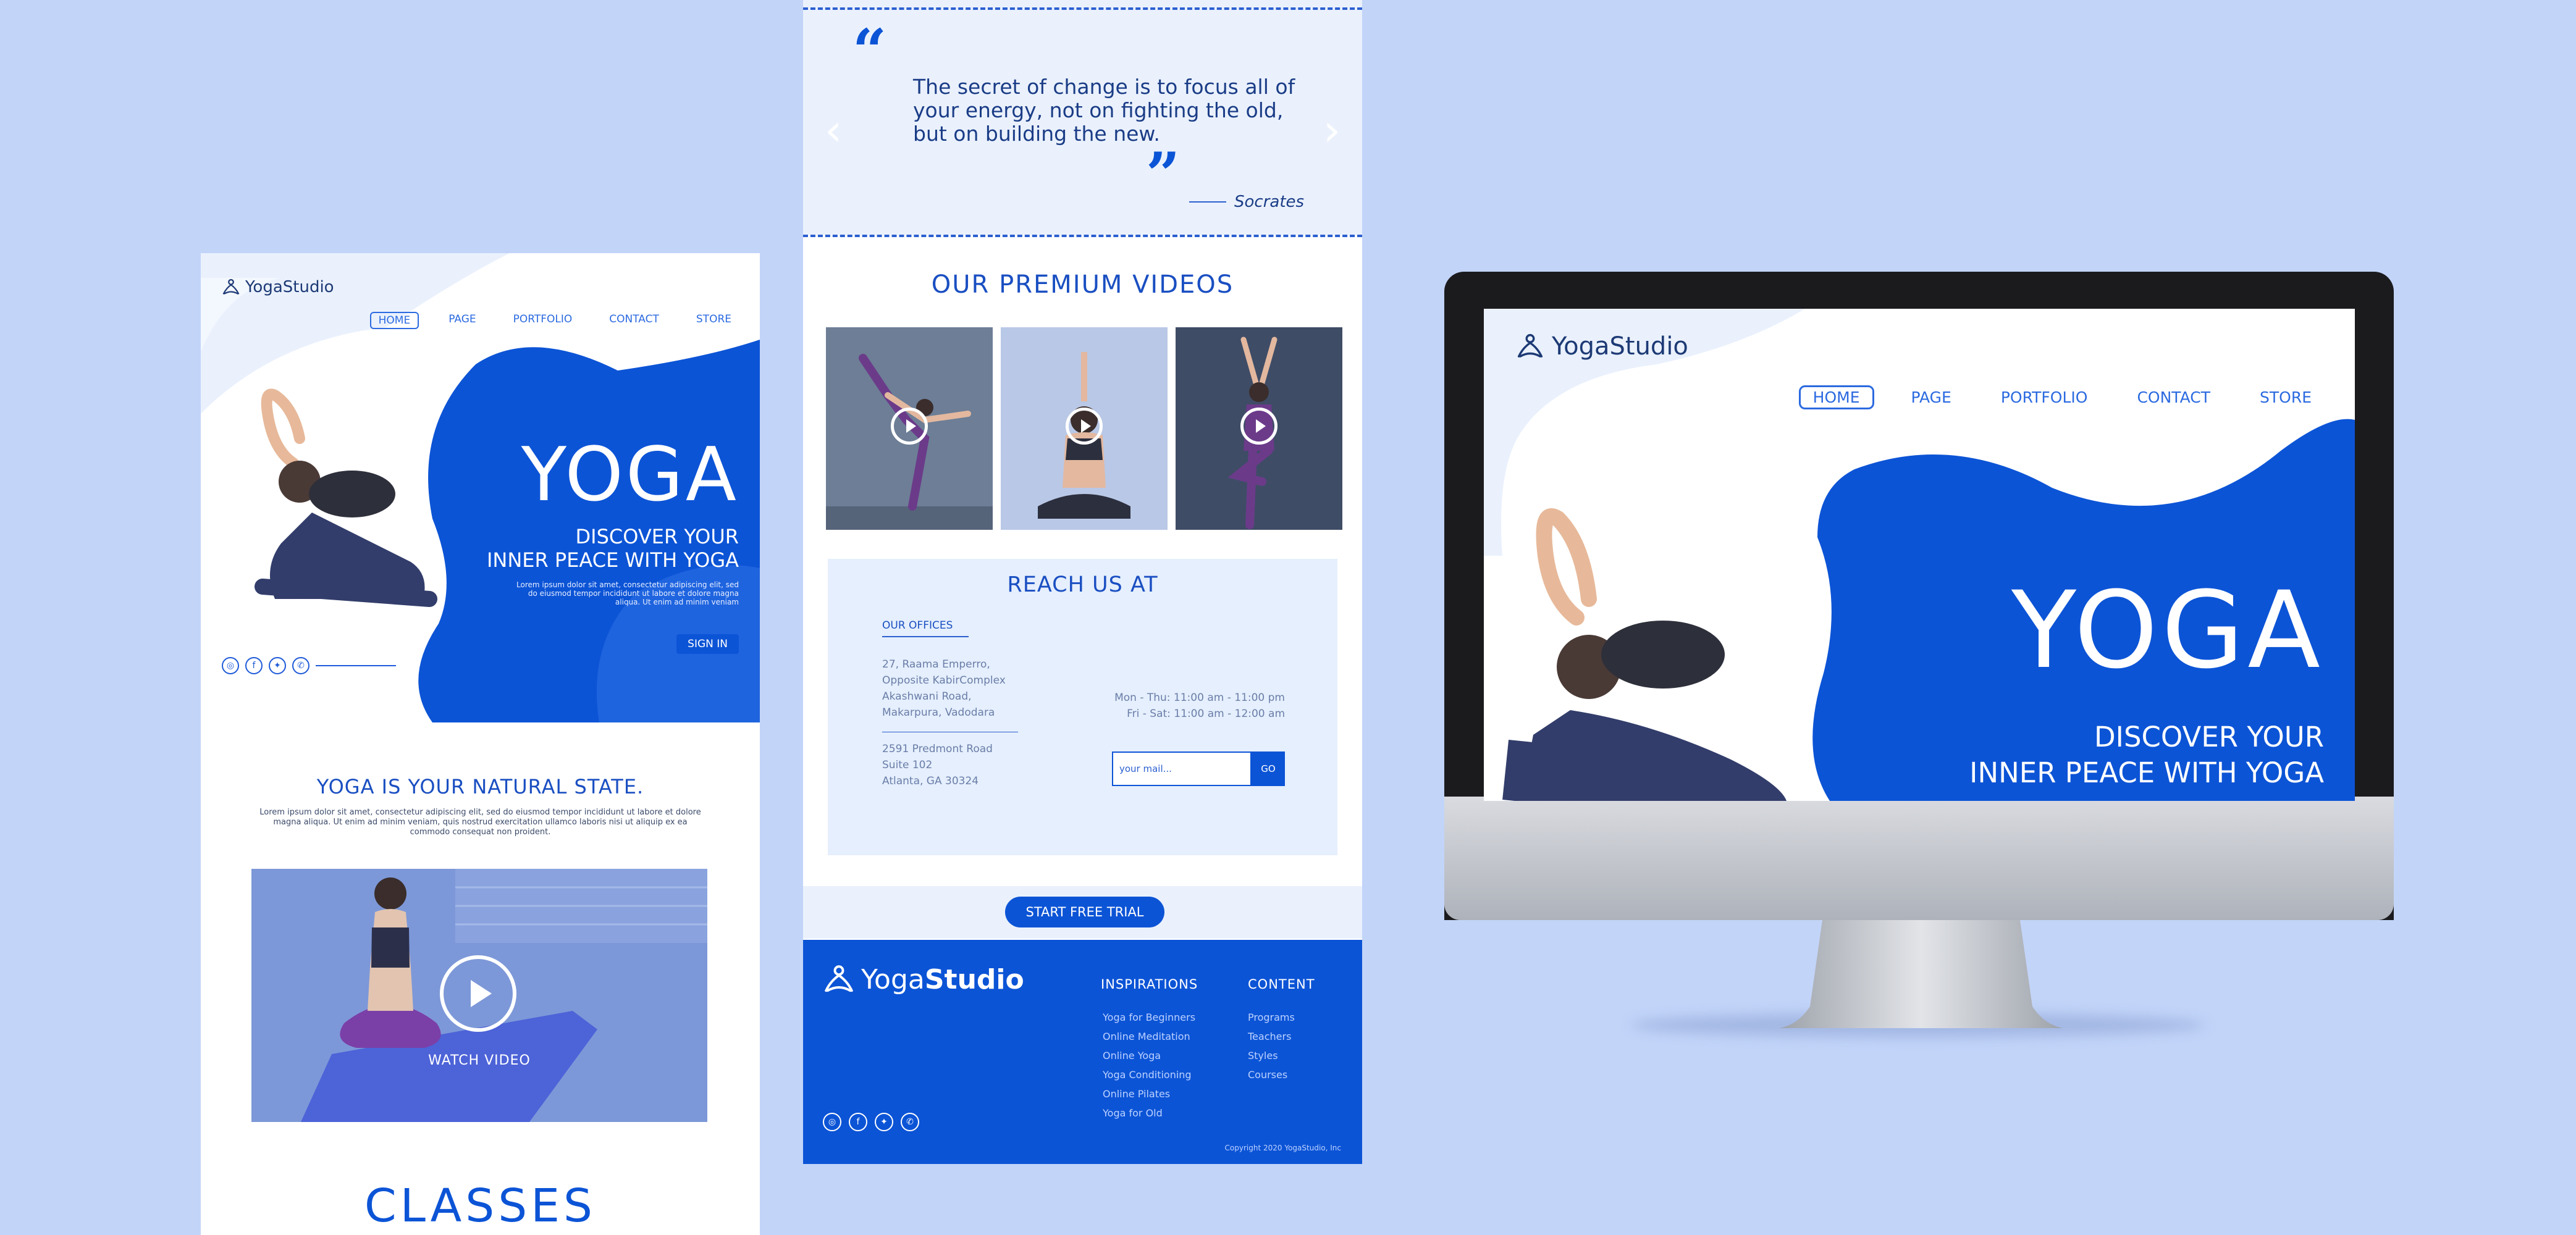  I want to click on chevron-right-icon: ›, so click(1332, 130).